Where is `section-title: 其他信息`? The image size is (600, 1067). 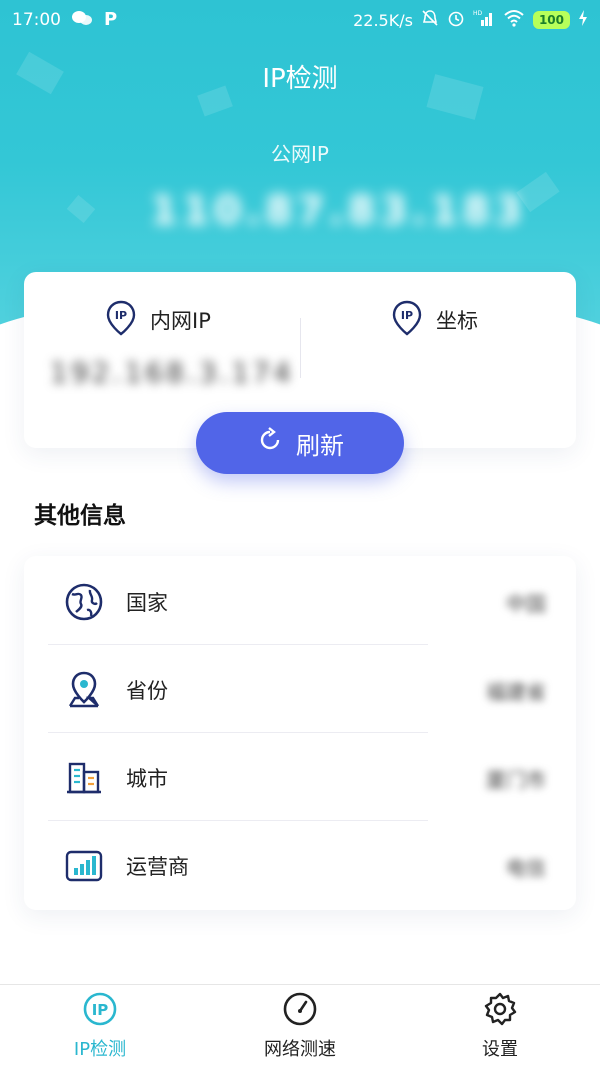
section-title: 其他信息 is located at coordinates (80, 516).